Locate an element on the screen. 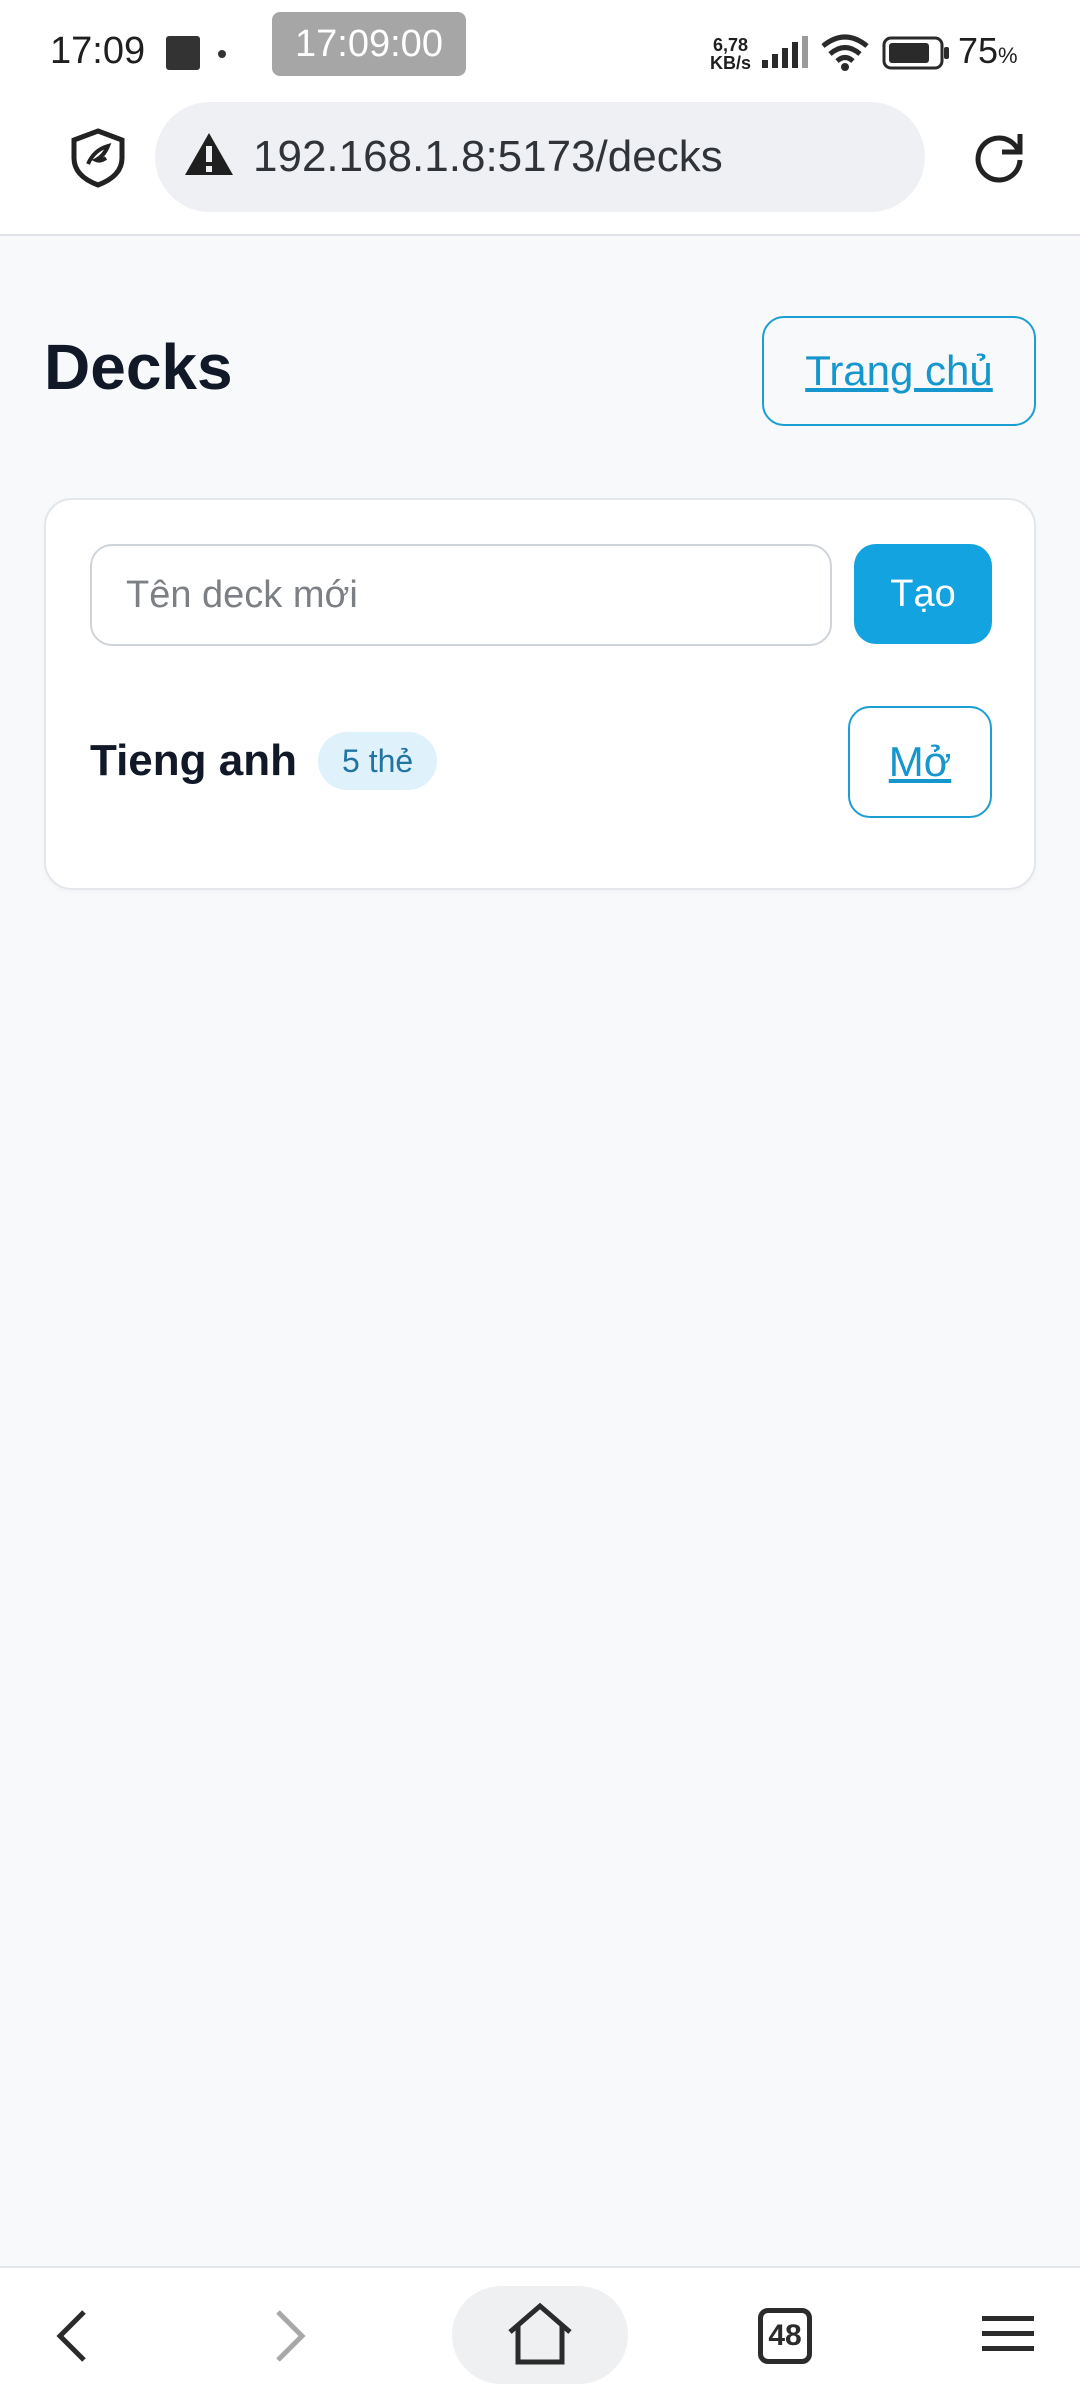  wifi-icon is located at coordinates (845, 55).